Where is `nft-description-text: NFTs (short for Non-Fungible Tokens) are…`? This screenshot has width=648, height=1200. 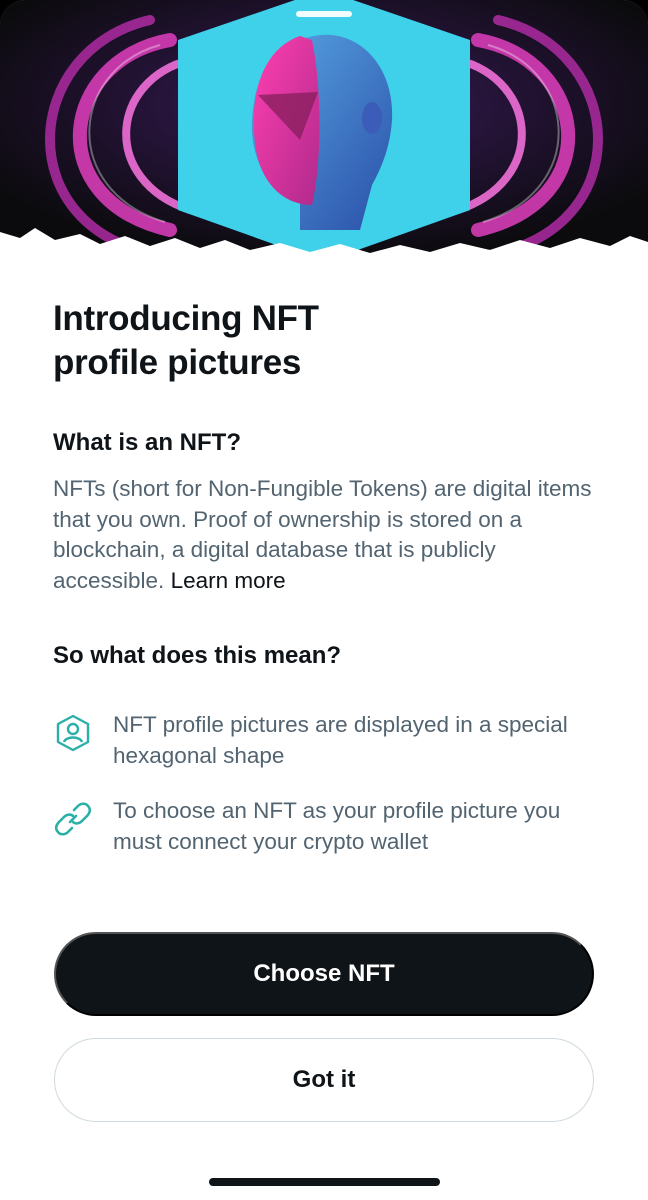
nft-description-text: NFTs (short for Non-Fungible Tokens) are… is located at coordinates (322, 534).